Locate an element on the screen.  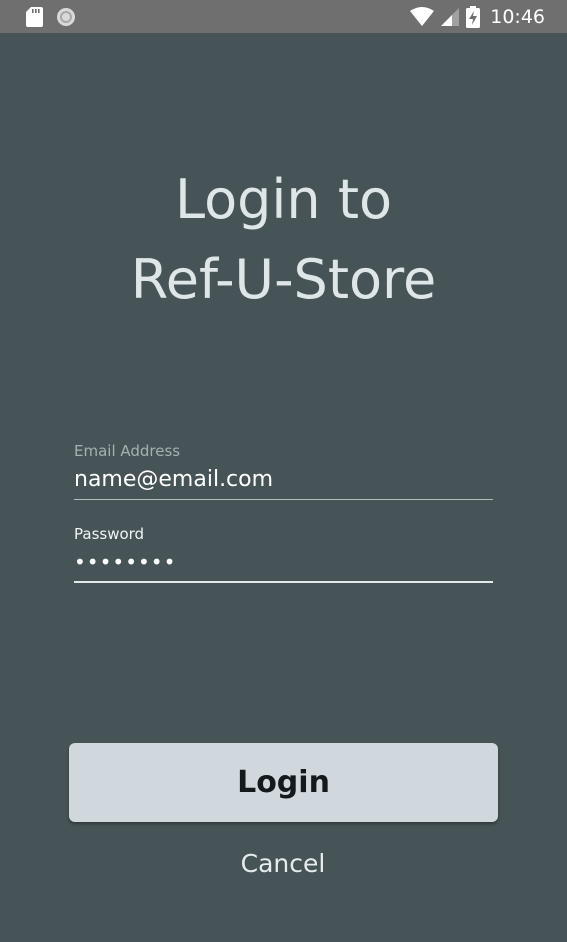
battery-charging-icon is located at coordinates (473, 16).